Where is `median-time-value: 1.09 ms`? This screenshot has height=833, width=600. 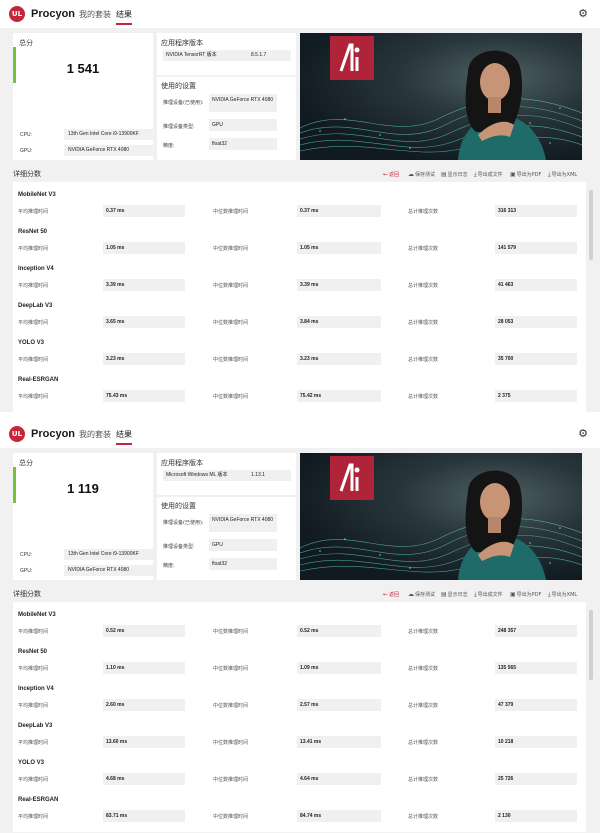 median-time-value: 1.09 ms is located at coordinates (339, 668).